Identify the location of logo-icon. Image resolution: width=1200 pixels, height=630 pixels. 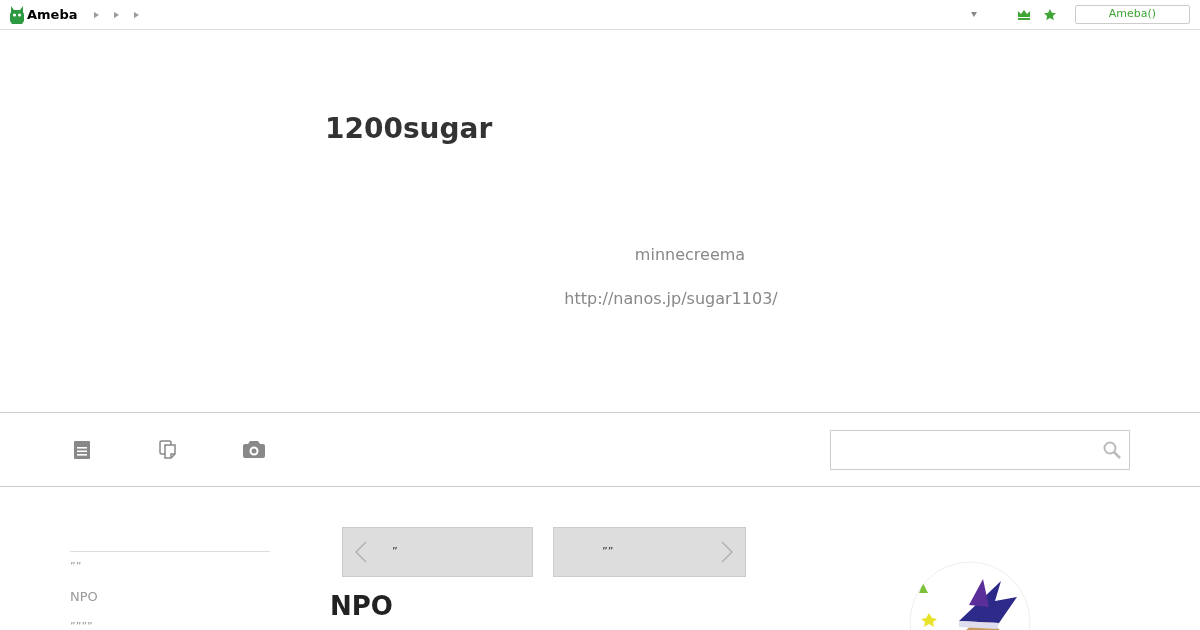
(17, 14).